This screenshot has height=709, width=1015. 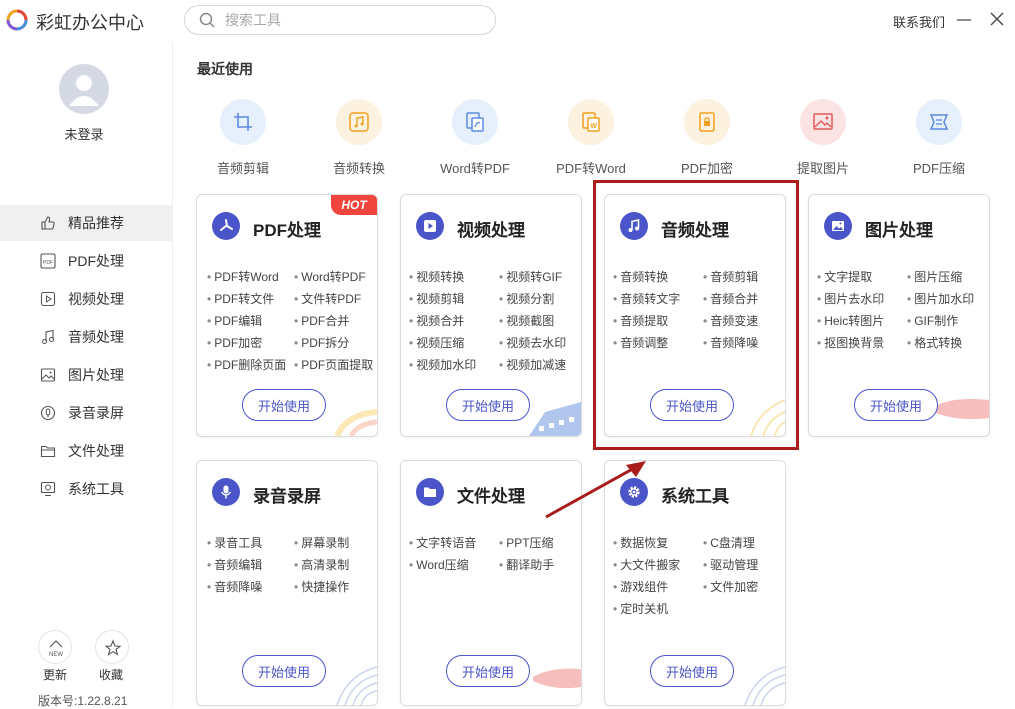 What do you see at coordinates (234, 320) in the screenshot?
I see `feature-link: PDF编辑` at bounding box center [234, 320].